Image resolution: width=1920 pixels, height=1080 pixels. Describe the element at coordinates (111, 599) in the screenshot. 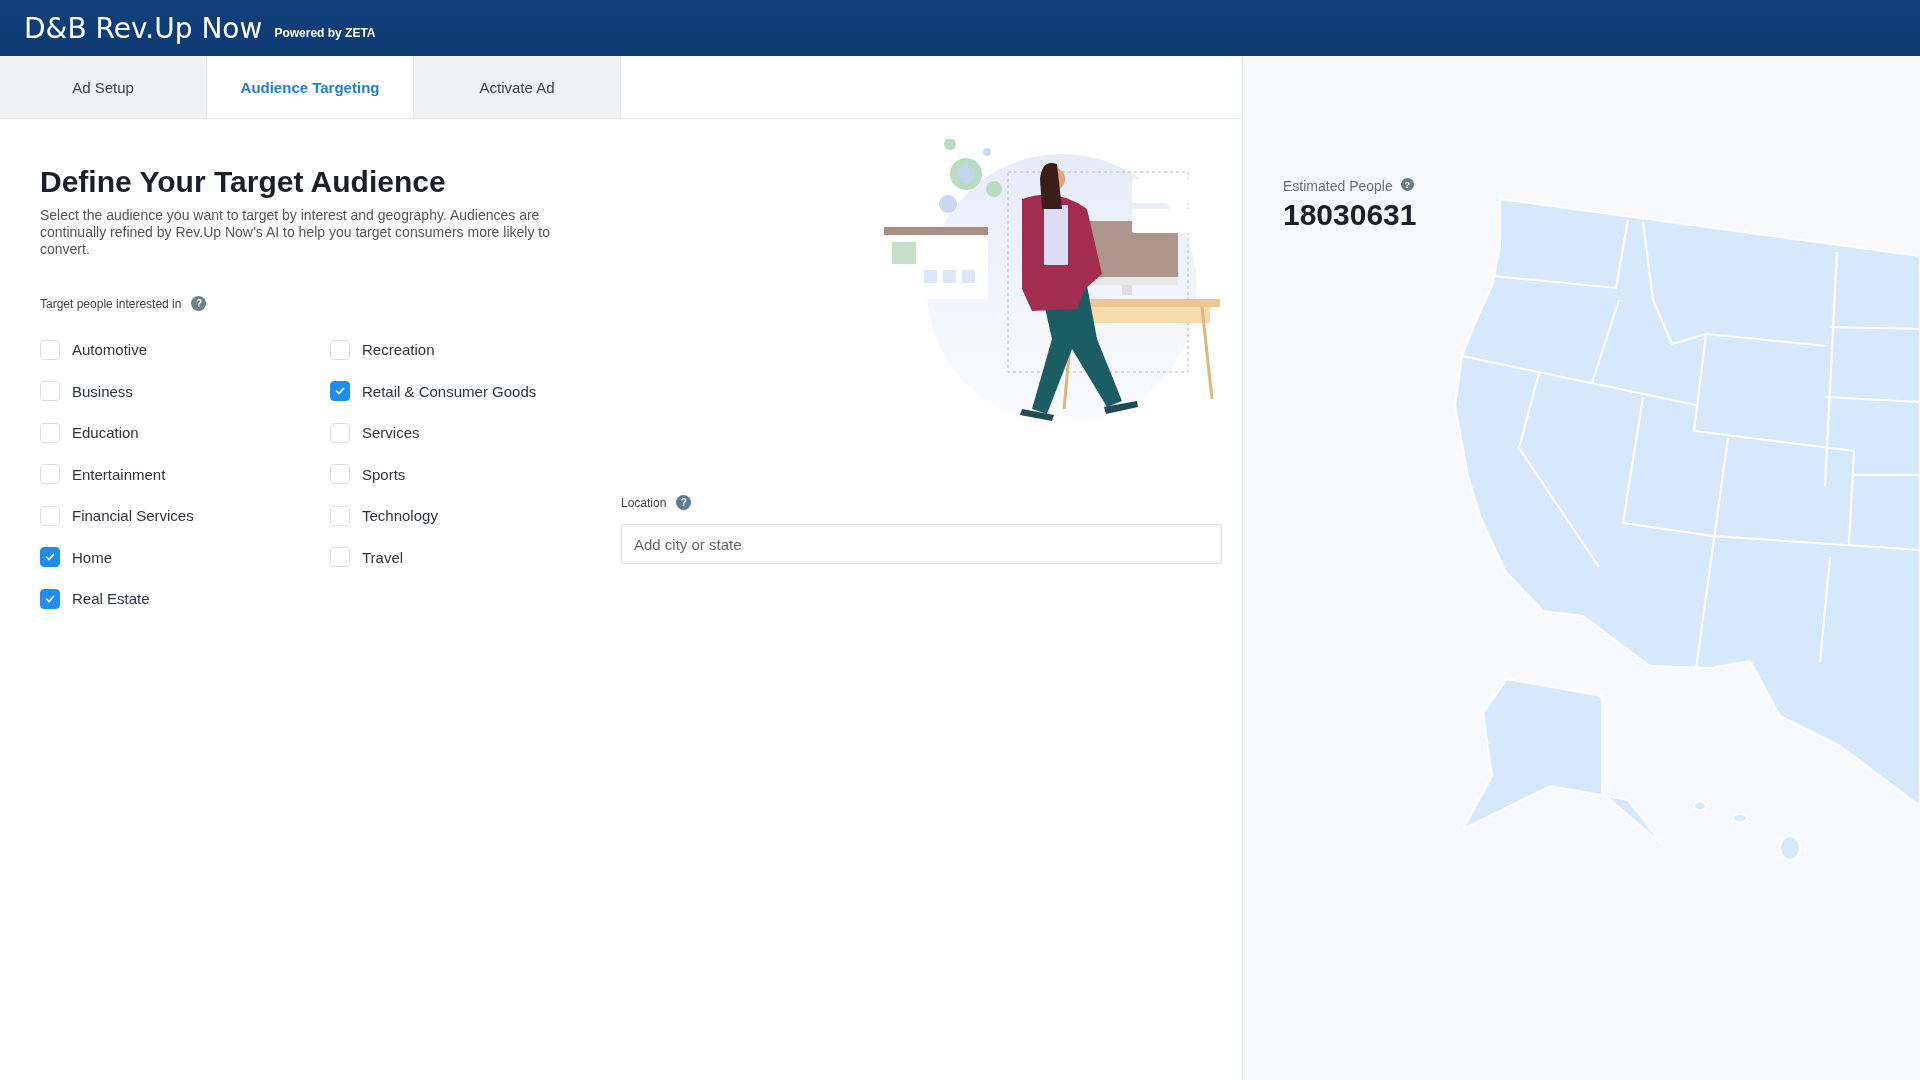

I see `checkbox-label: Real Estate` at that location.